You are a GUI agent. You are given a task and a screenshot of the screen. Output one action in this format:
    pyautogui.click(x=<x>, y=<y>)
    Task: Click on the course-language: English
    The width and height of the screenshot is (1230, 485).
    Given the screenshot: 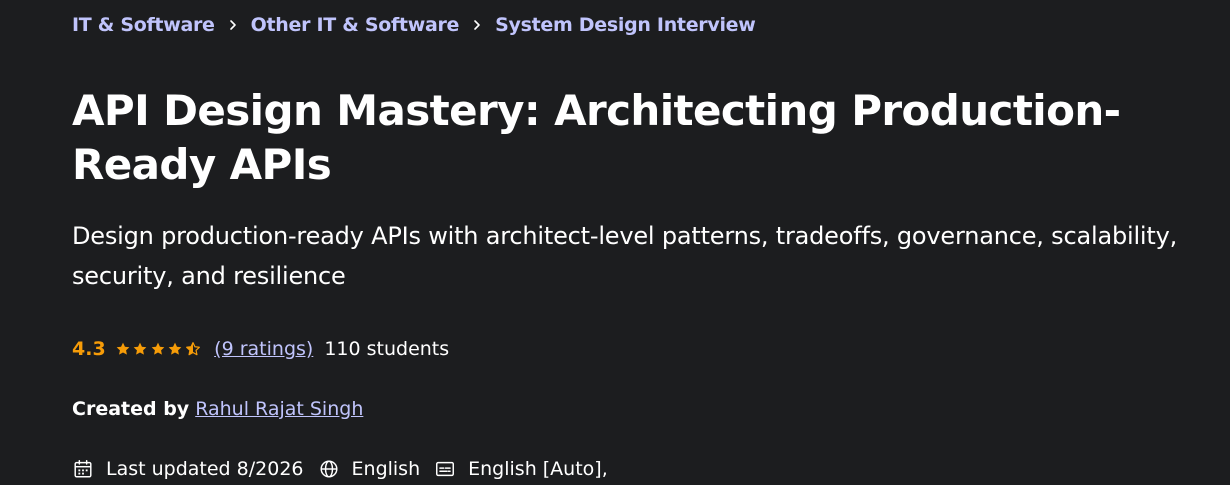 What is the action you would take?
    pyautogui.click(x=369, y=469)
    